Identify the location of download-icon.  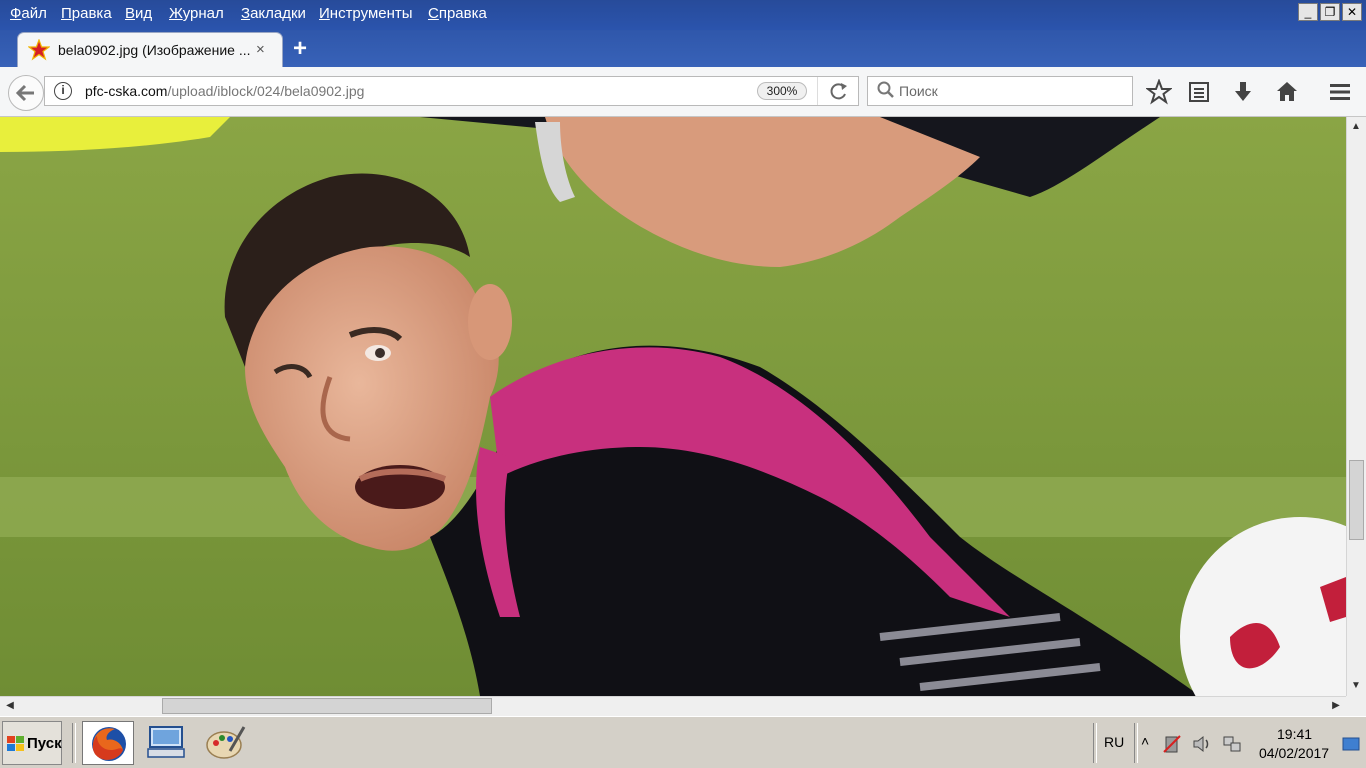
(1243, 92).